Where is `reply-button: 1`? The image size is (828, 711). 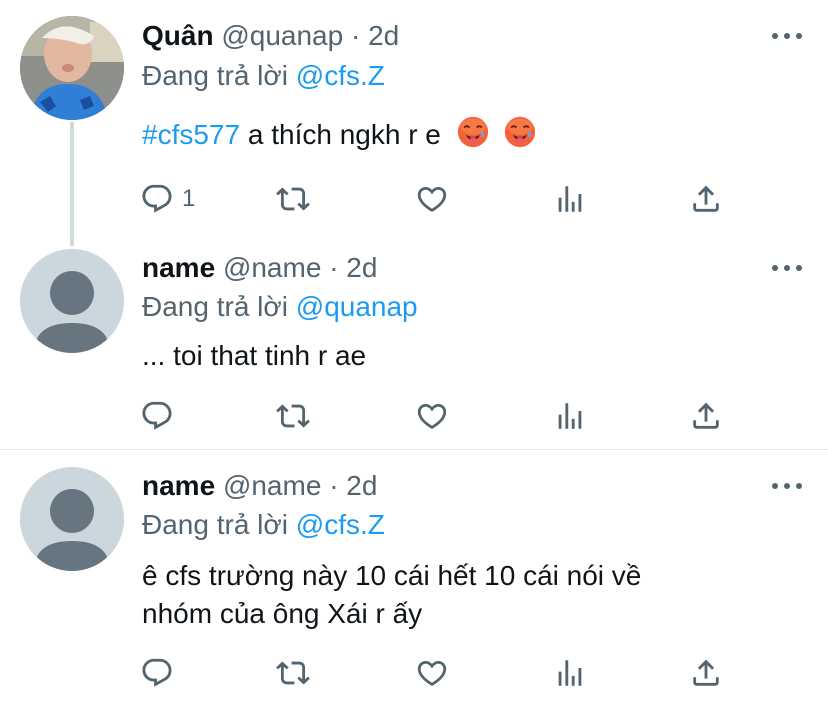
reply-button: 1 is located at coordinates (167, 199).